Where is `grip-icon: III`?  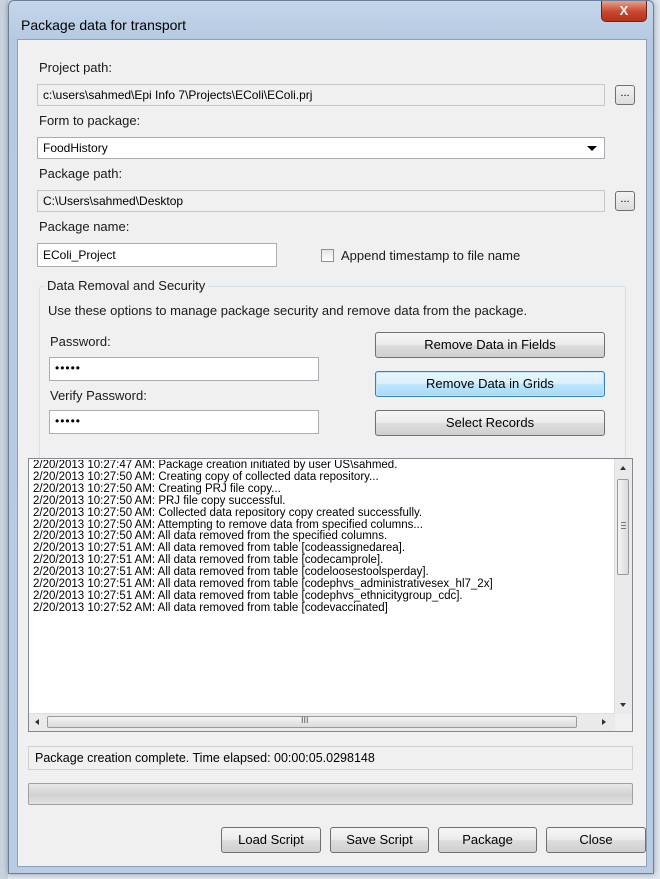
grip-icon: III is located at coordinates (305, 720).